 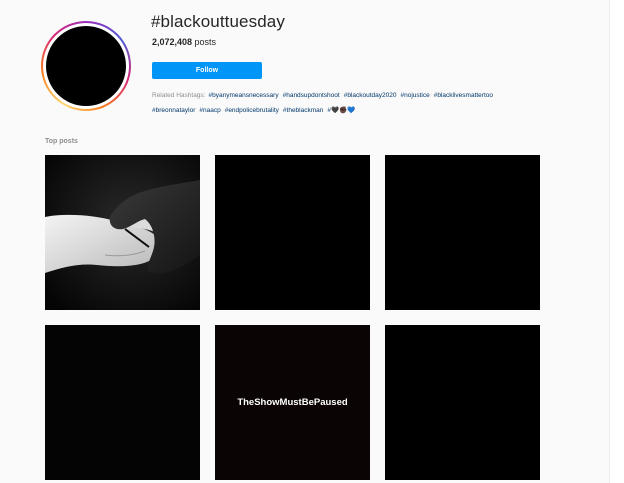 I want to click on post-count: 2,072,408 posts, so click(x=184, y=42).